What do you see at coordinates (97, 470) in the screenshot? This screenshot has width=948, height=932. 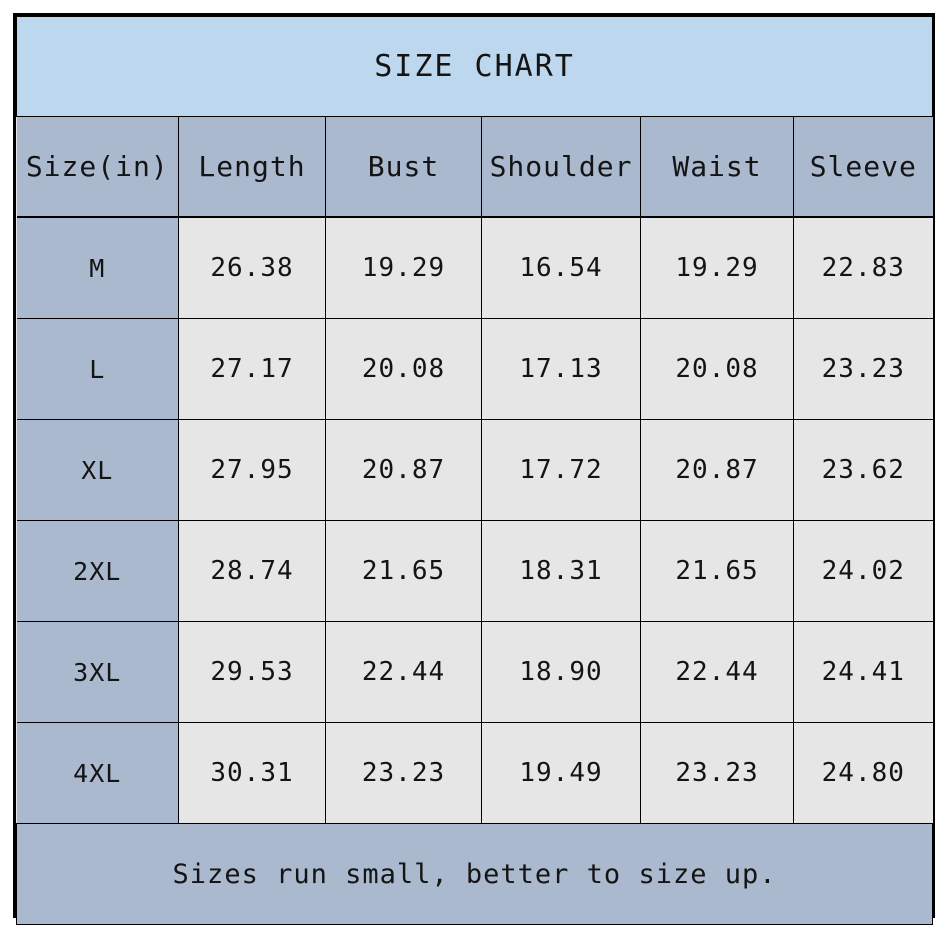 I see `cell-size: XL` at bounding box center [97, 470].